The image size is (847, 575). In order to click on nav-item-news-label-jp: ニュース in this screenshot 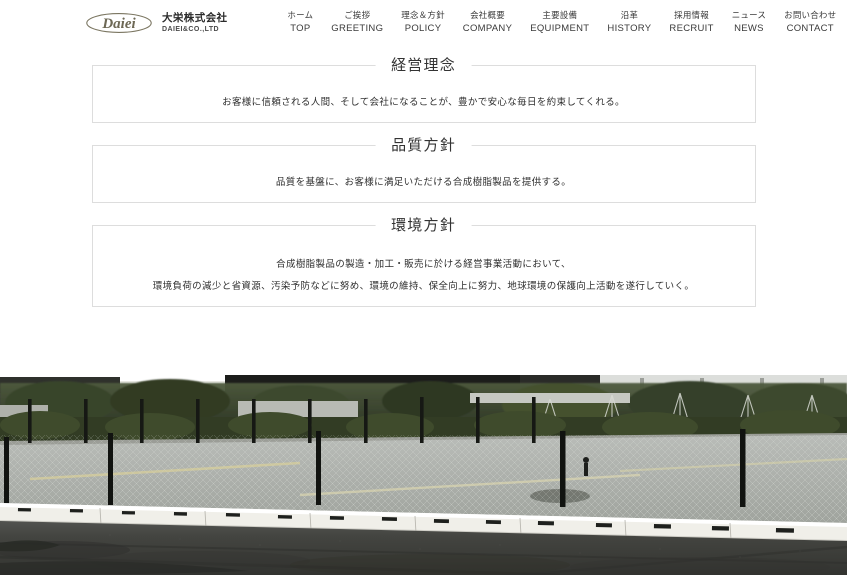, I will do `click(749, 15)`.